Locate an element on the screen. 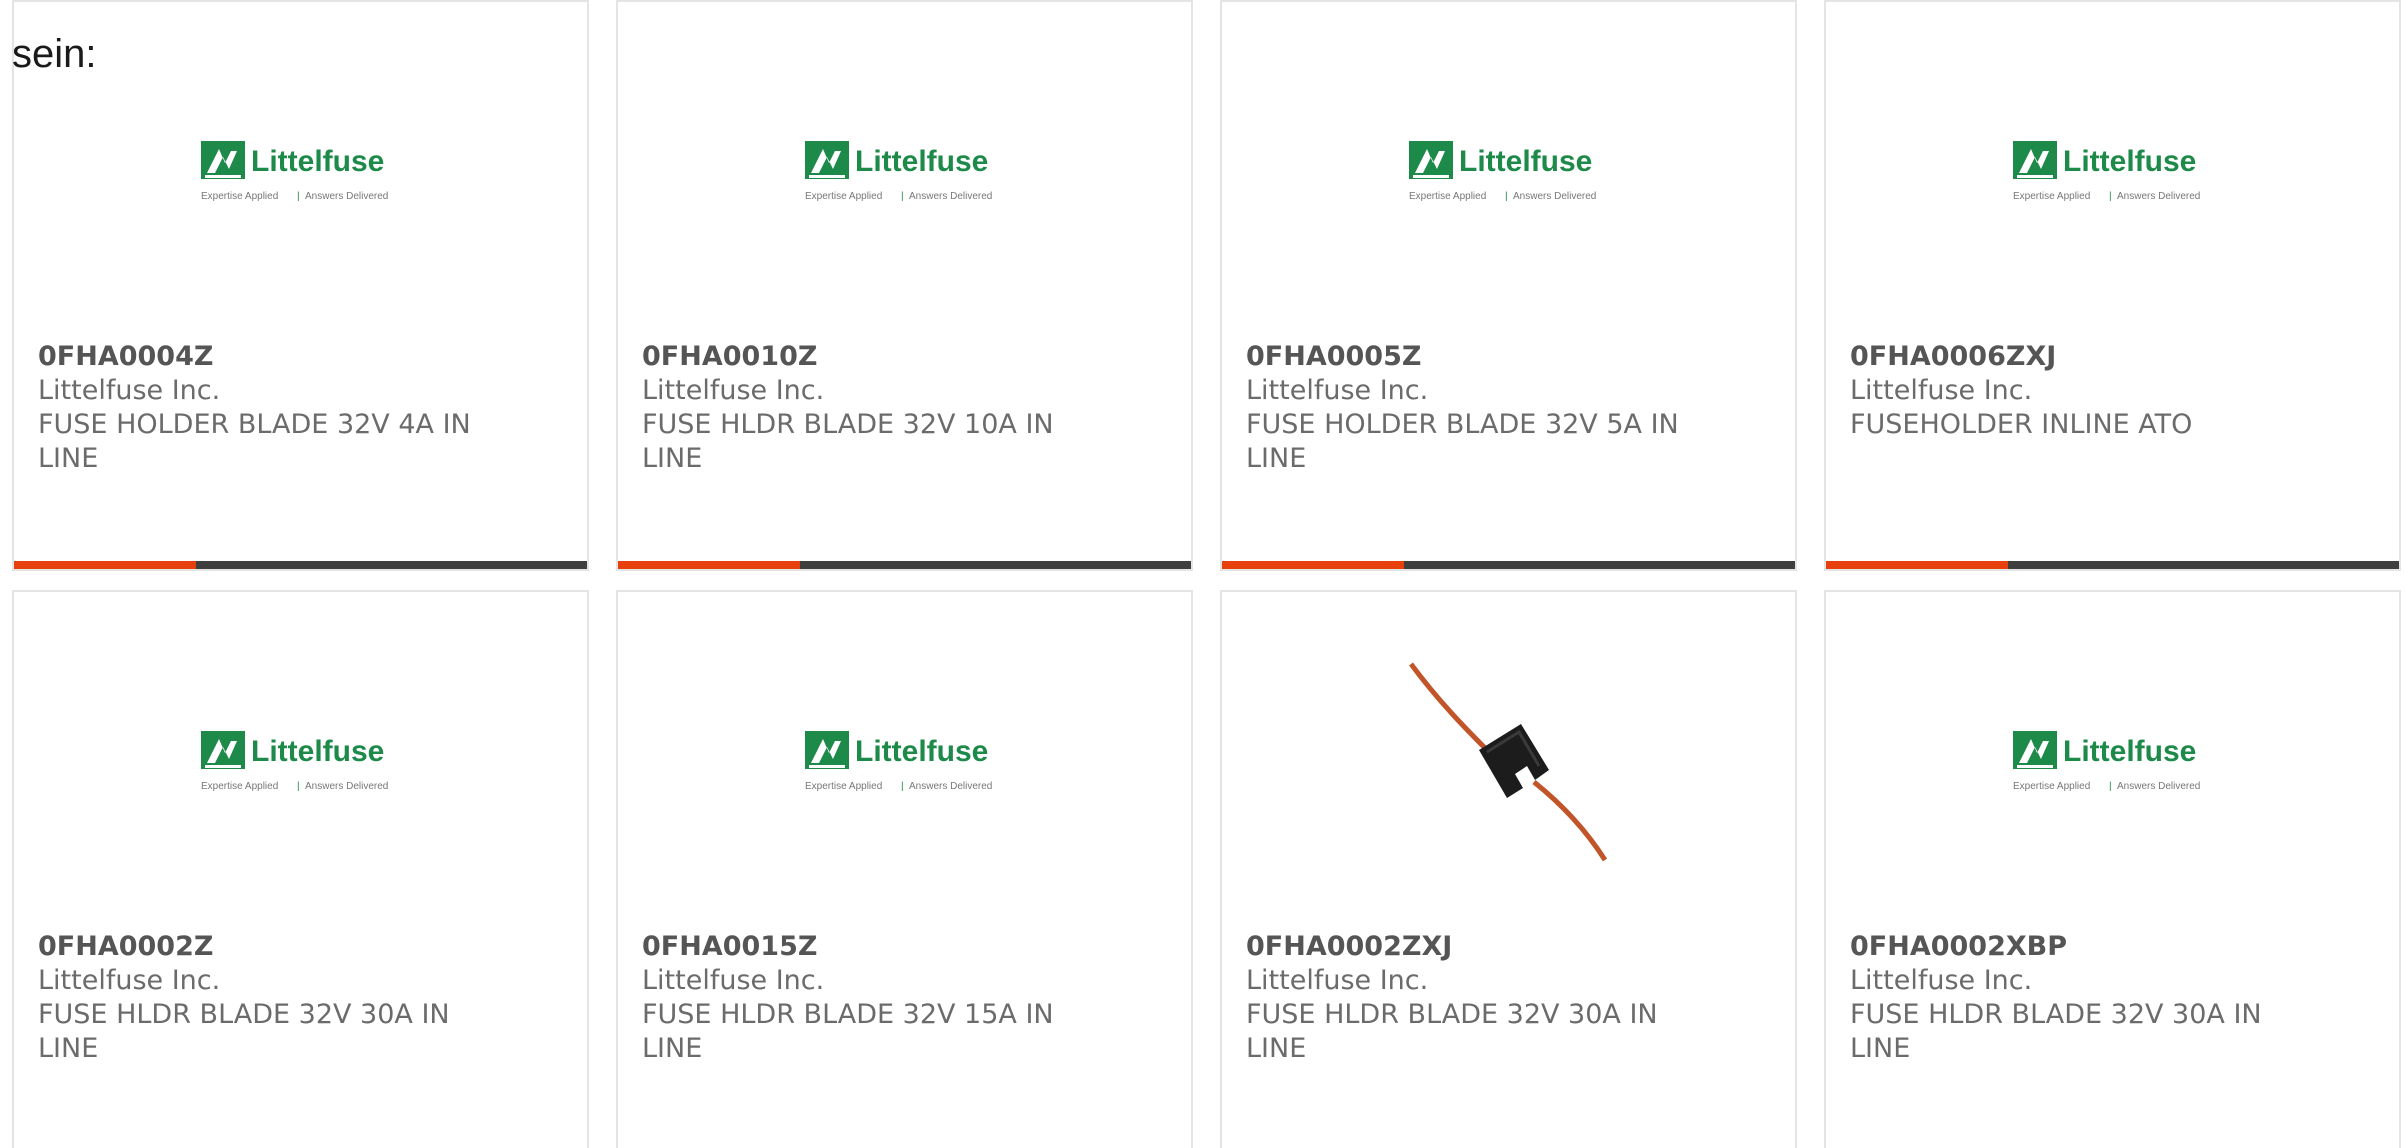 Image resolution: width=2405 pixels, height=1148 pixels. part-number: 0FHA0015Z is located at coordinates (862, 947).